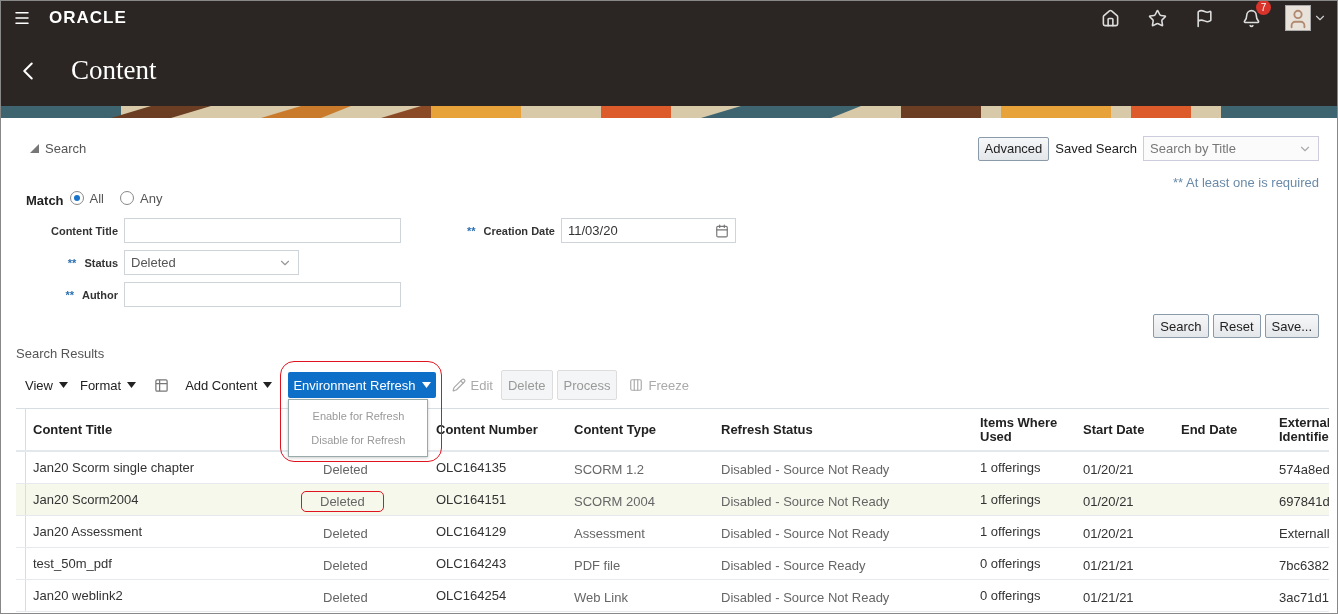  I want to click on saved-search-label: Saved Search, so click(1096, 148).